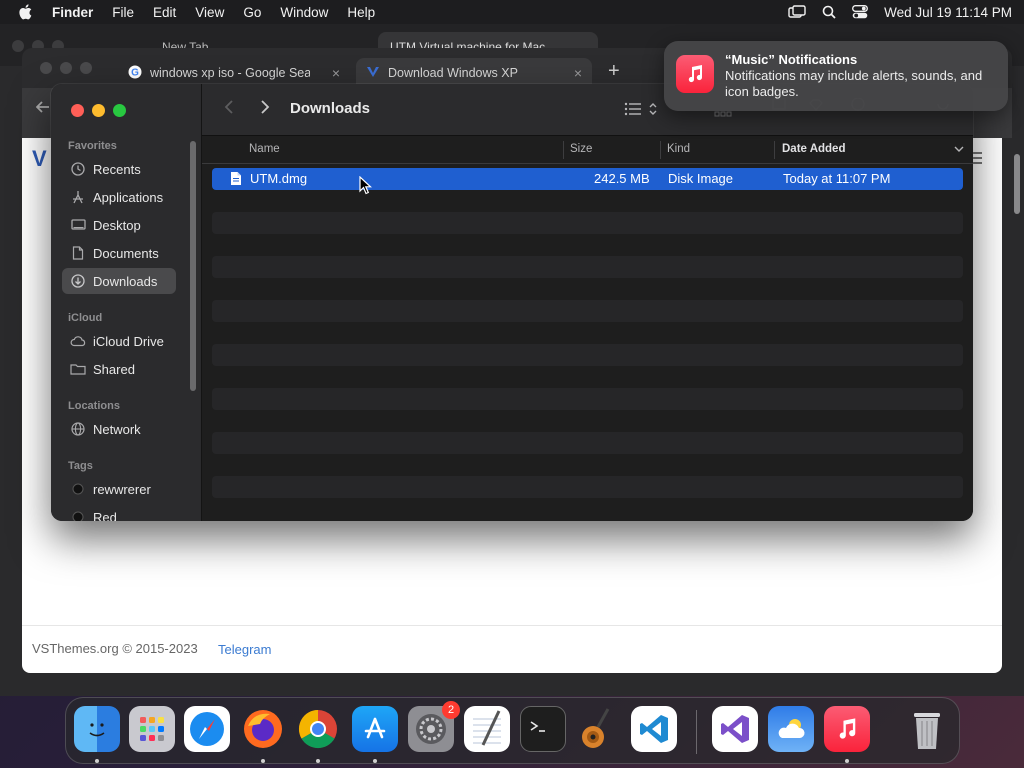 This screenshot has width=1024, height=768. What do you see at coordinates (244, 649) in the screenshot?
I see `footer-telegram-link: Telegram` at bounding box center [244, 649].